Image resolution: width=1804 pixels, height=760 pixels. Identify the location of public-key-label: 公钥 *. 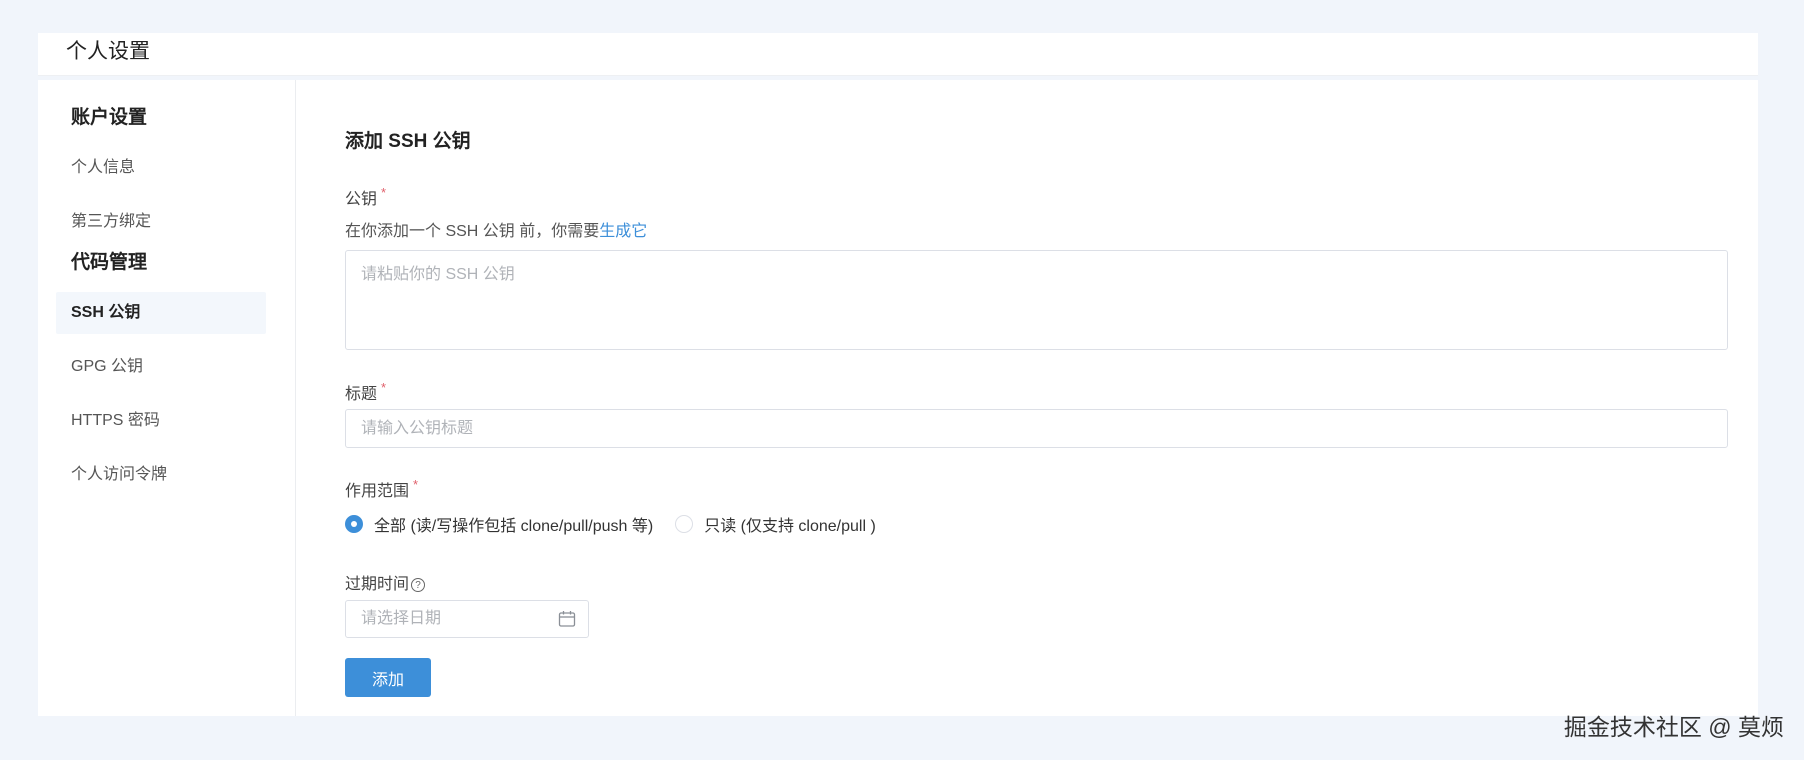
(365, 197).